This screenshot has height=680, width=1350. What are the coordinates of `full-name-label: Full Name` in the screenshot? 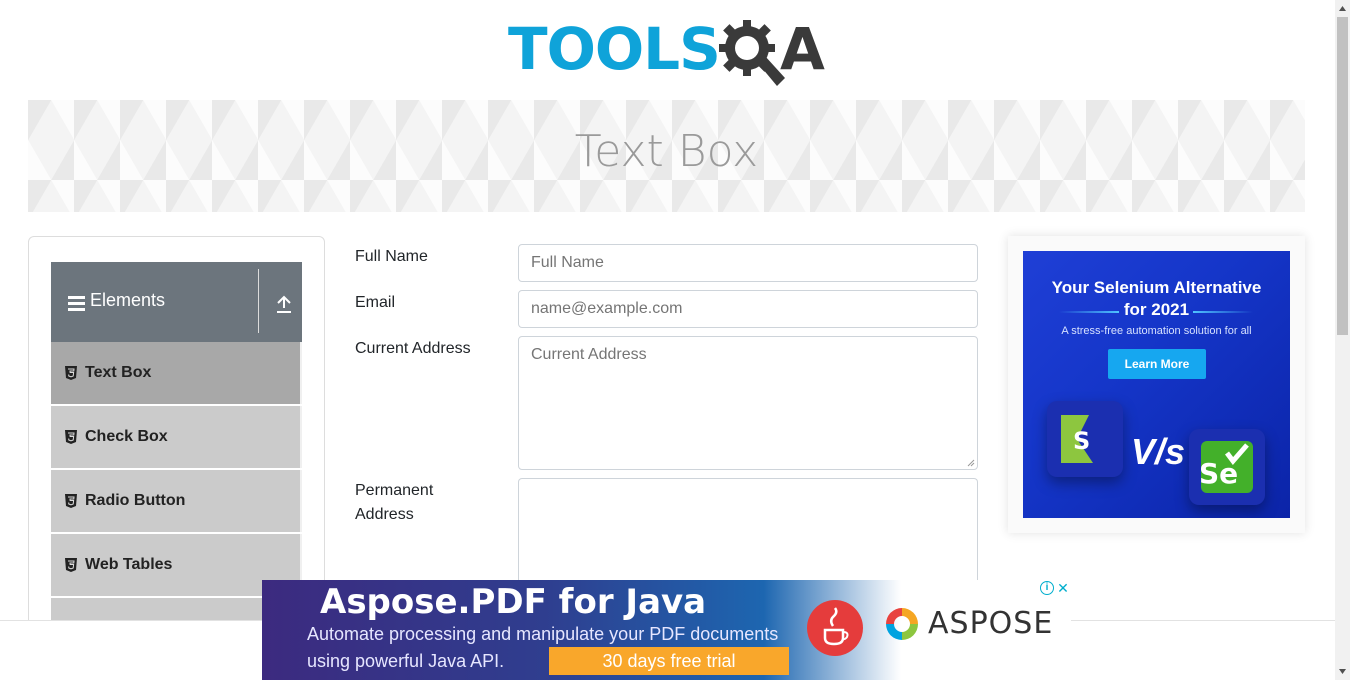 It's located at (391, 256).